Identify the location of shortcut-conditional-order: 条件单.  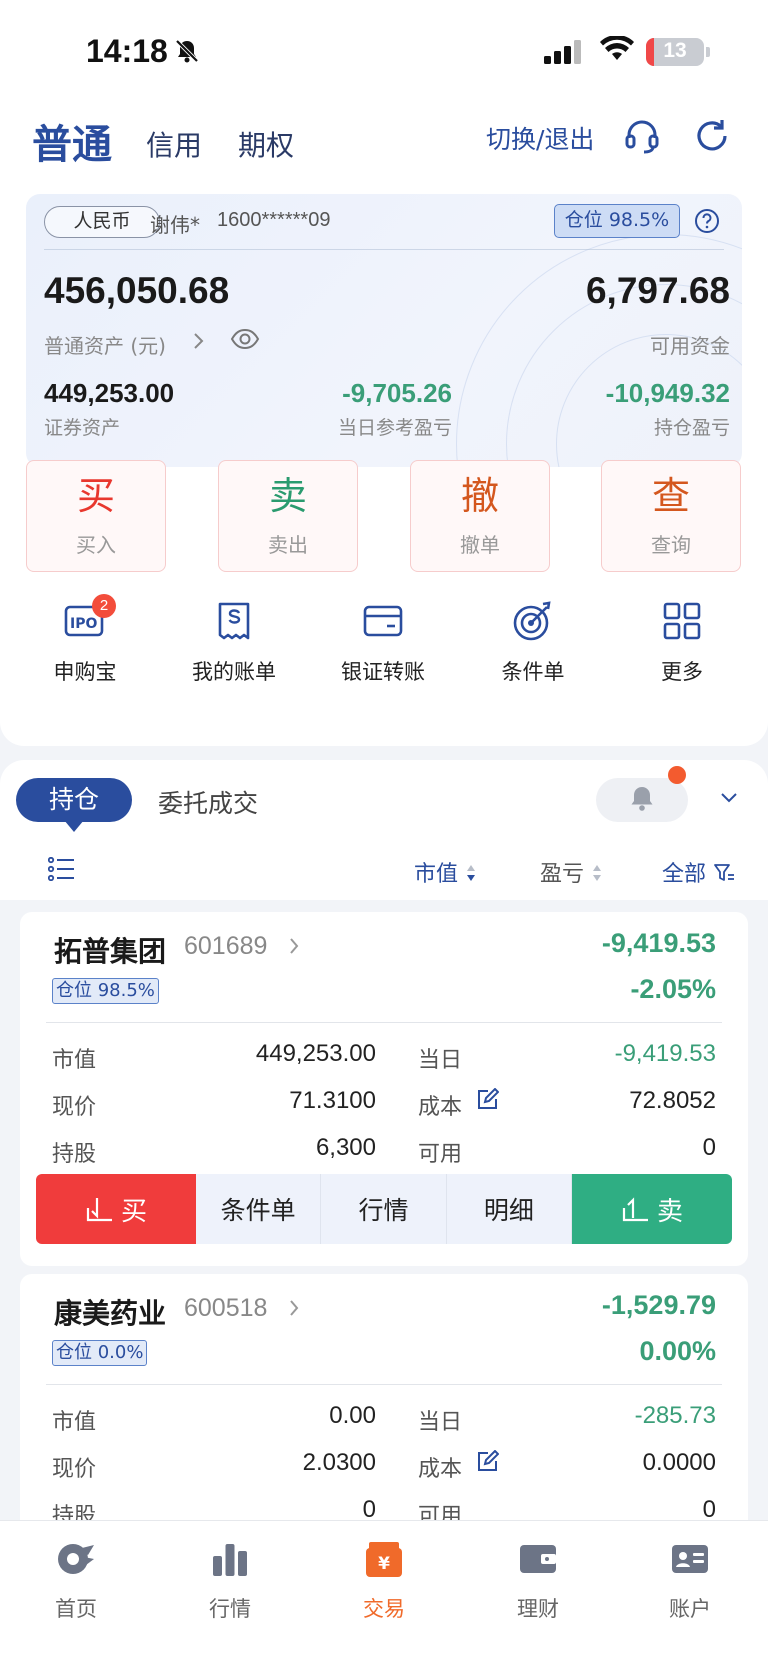
(533, 643).